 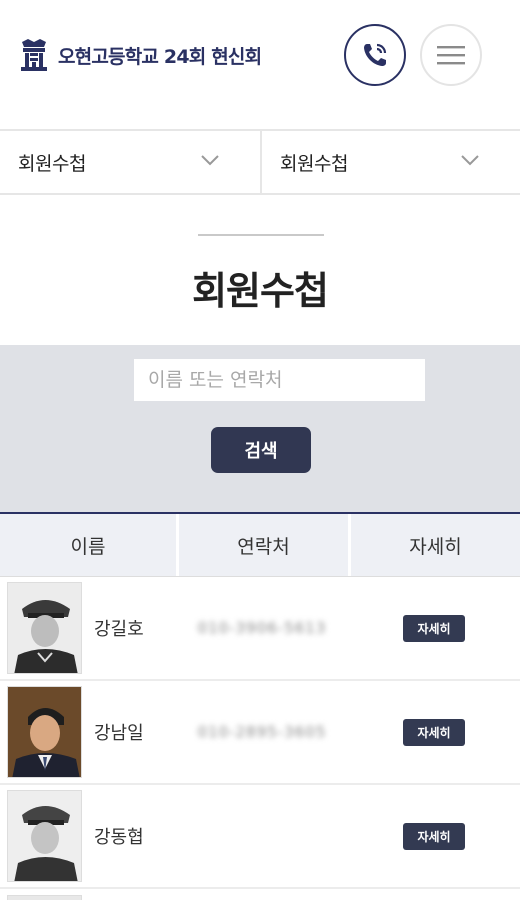 What do you see at coordinates (88, 836) in the screenshot?
I see `name-cell: 강동협` at bounding box center [88, 836].